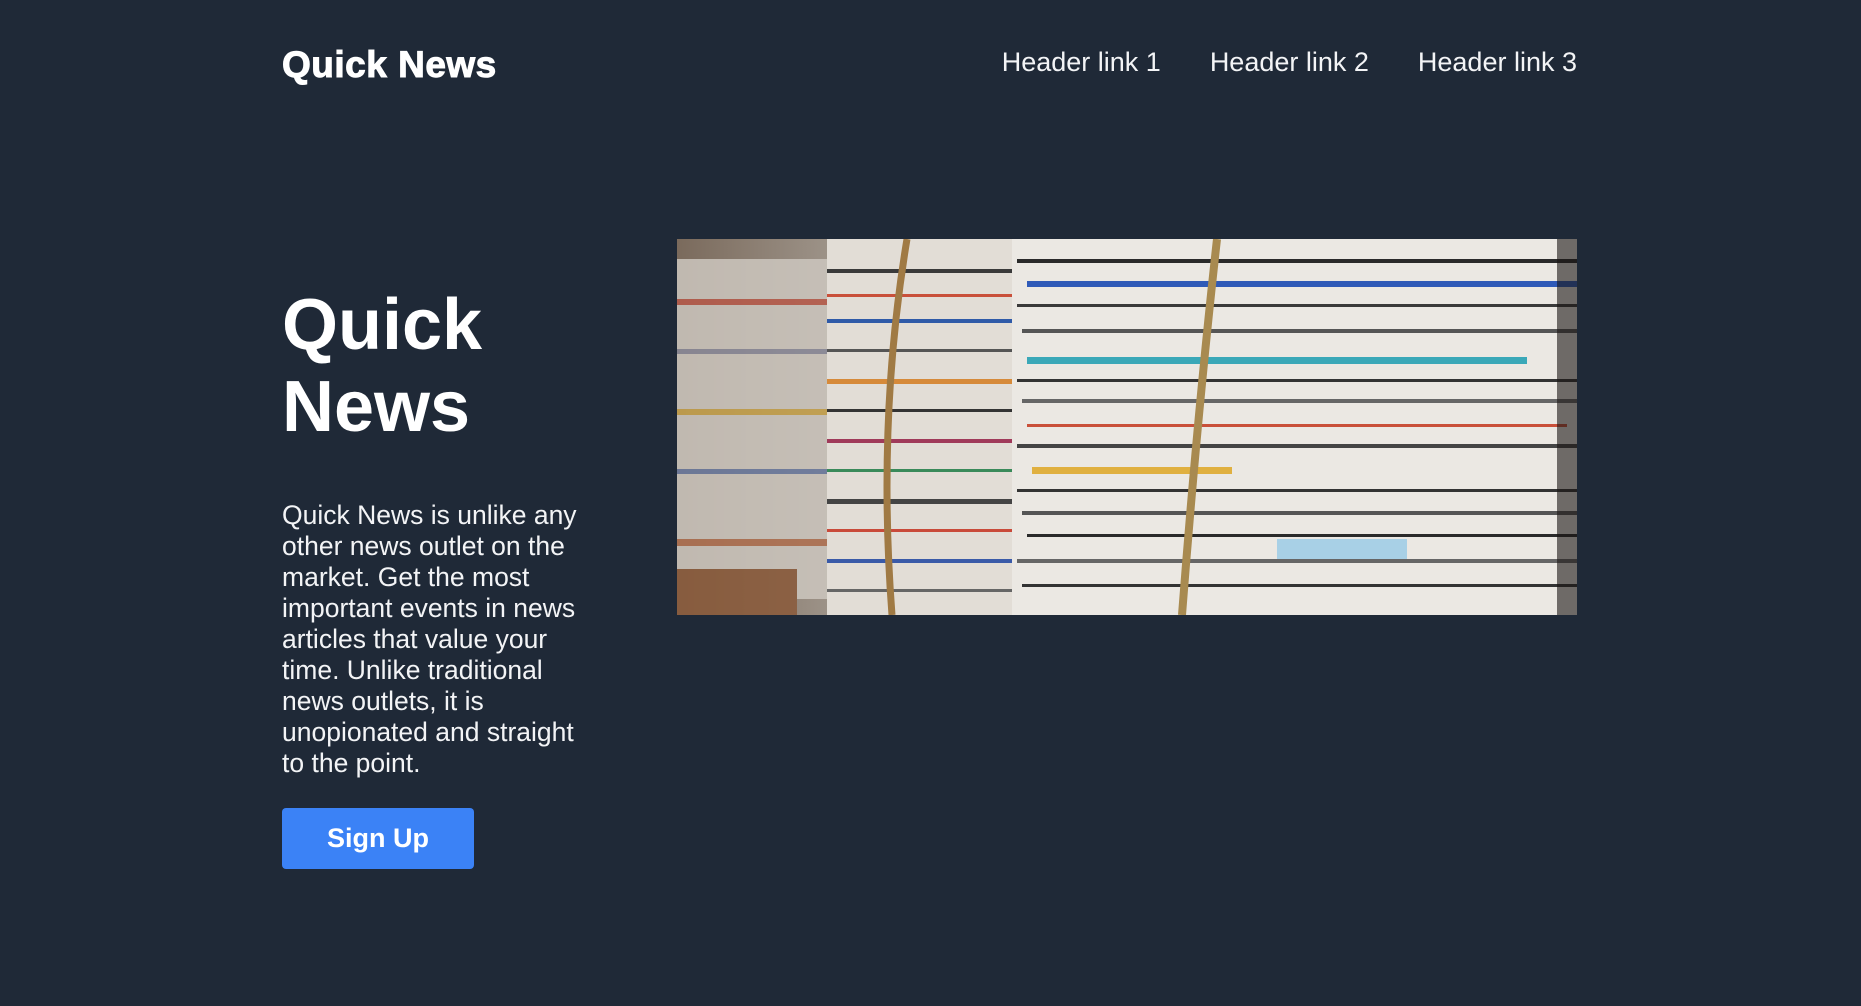 The width and height of the screenshot is (1861, 1006). Describe the element at coordinates (1497, 62) in the screenshot. I see `header-link-3: Header link 3` at that location.